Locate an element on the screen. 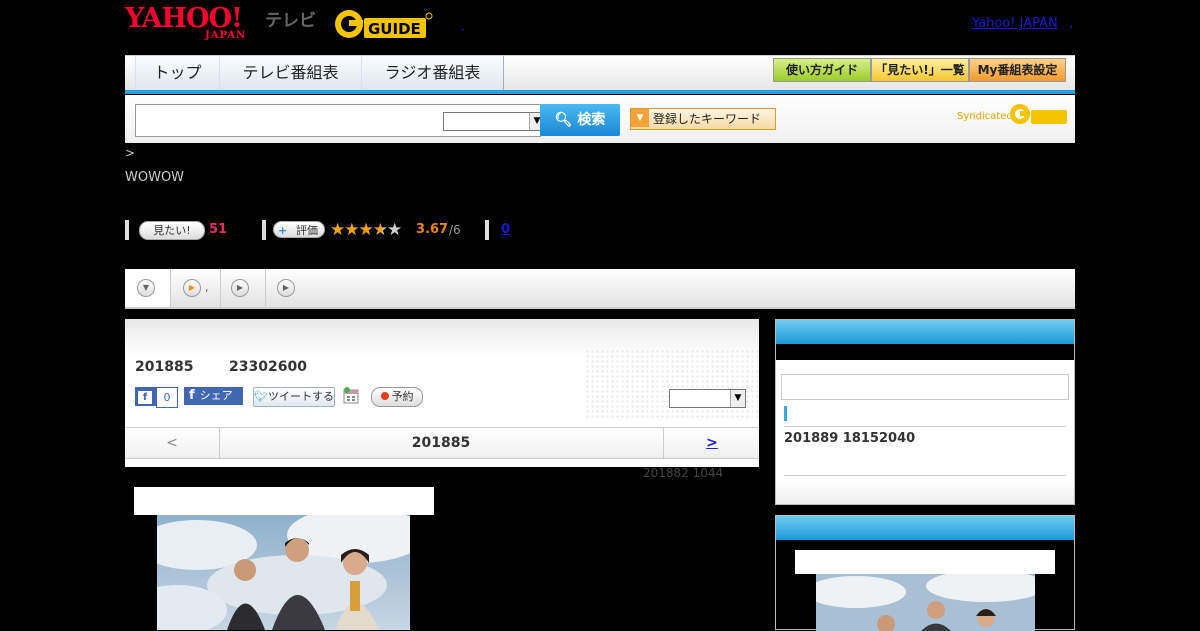 The image size is (1200, 631). search-button: 🔍︎ 検索 is located at coordinates (580, 120).